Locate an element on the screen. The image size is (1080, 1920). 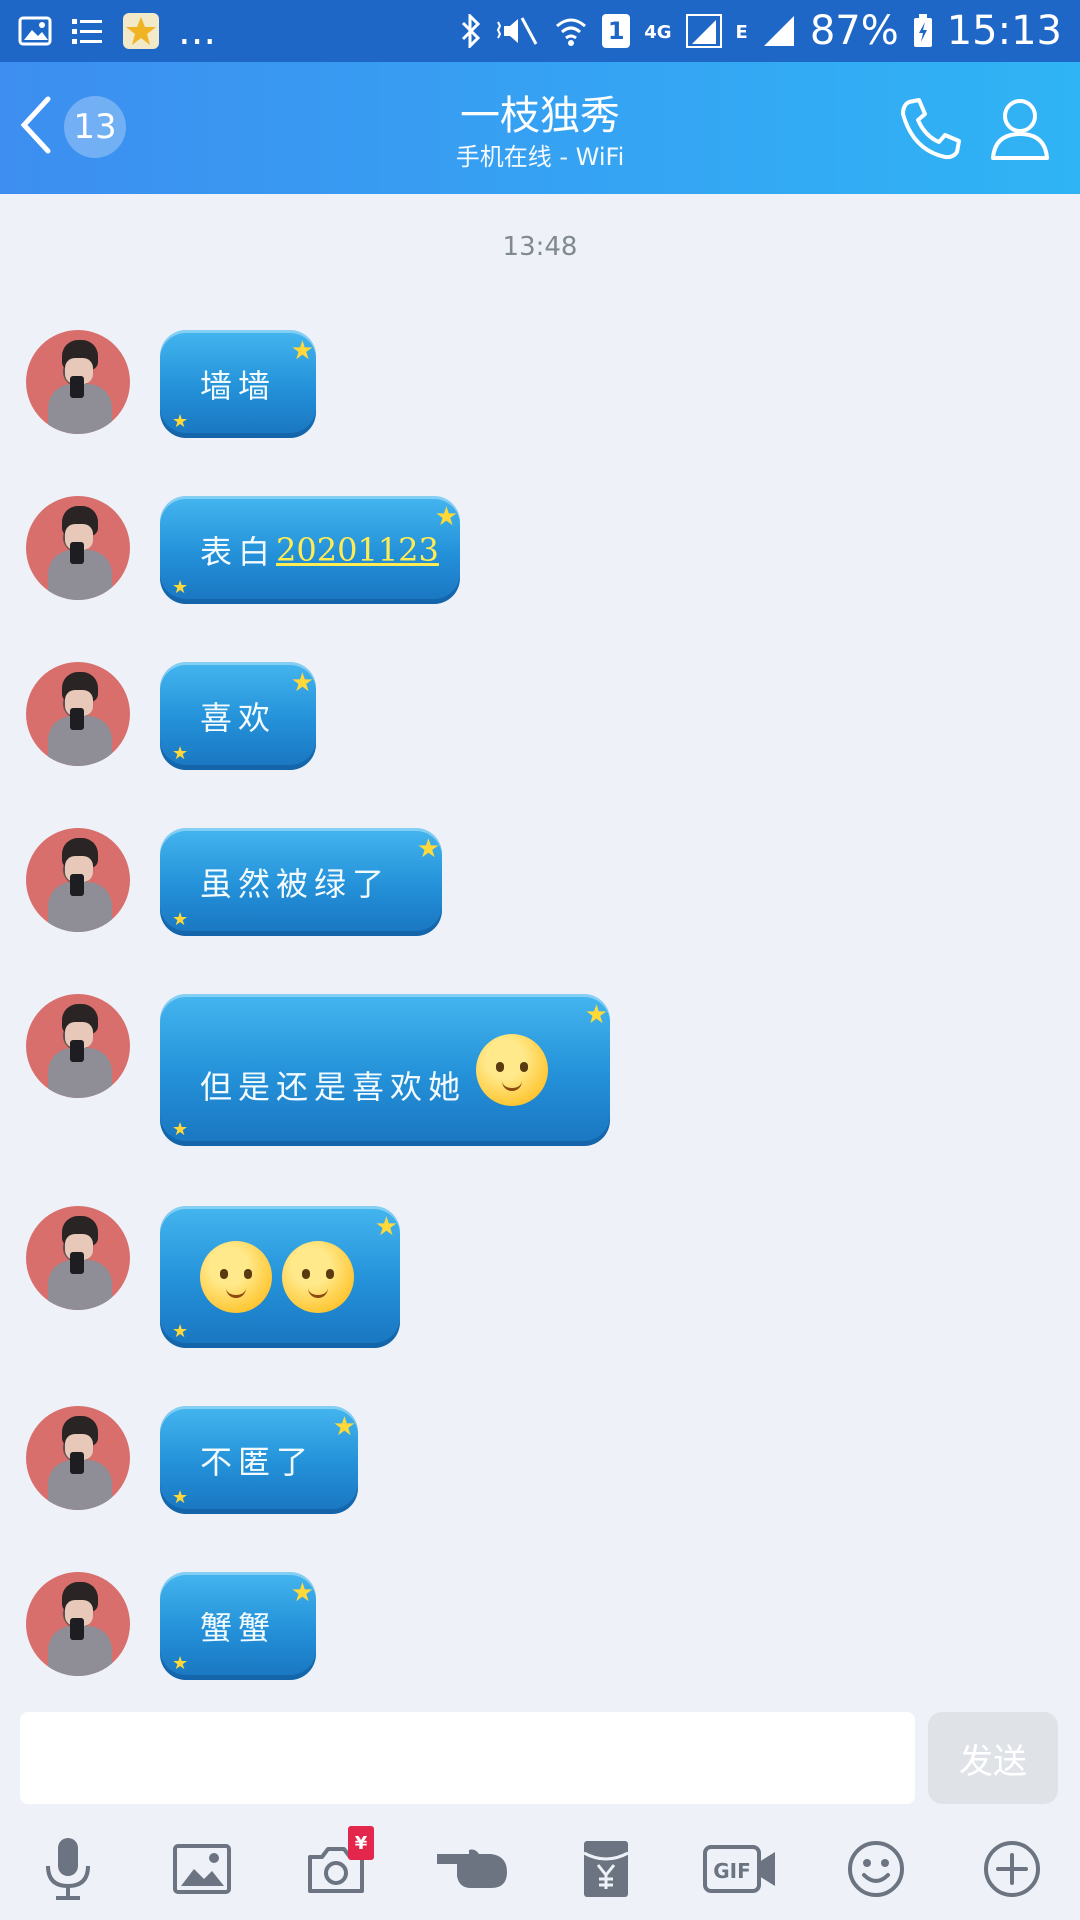
more-button is located at coordinates (1012, 1869).